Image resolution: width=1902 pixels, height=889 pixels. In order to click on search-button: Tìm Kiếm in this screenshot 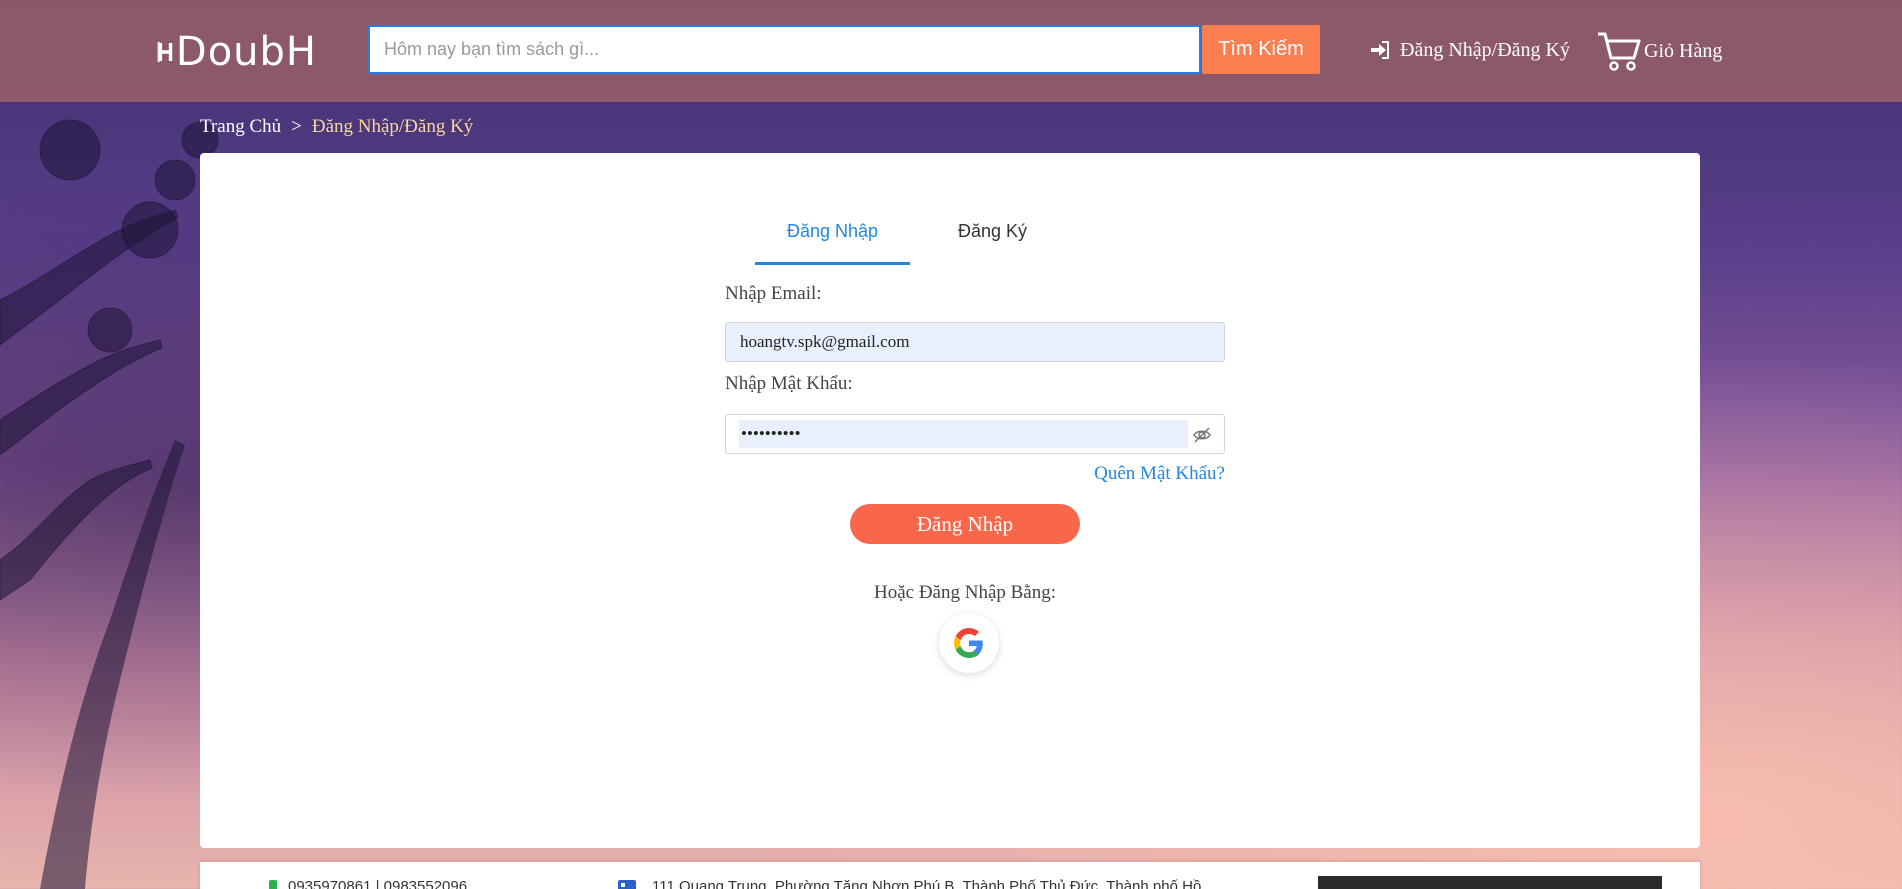, I will do `click(1261, 49)`.